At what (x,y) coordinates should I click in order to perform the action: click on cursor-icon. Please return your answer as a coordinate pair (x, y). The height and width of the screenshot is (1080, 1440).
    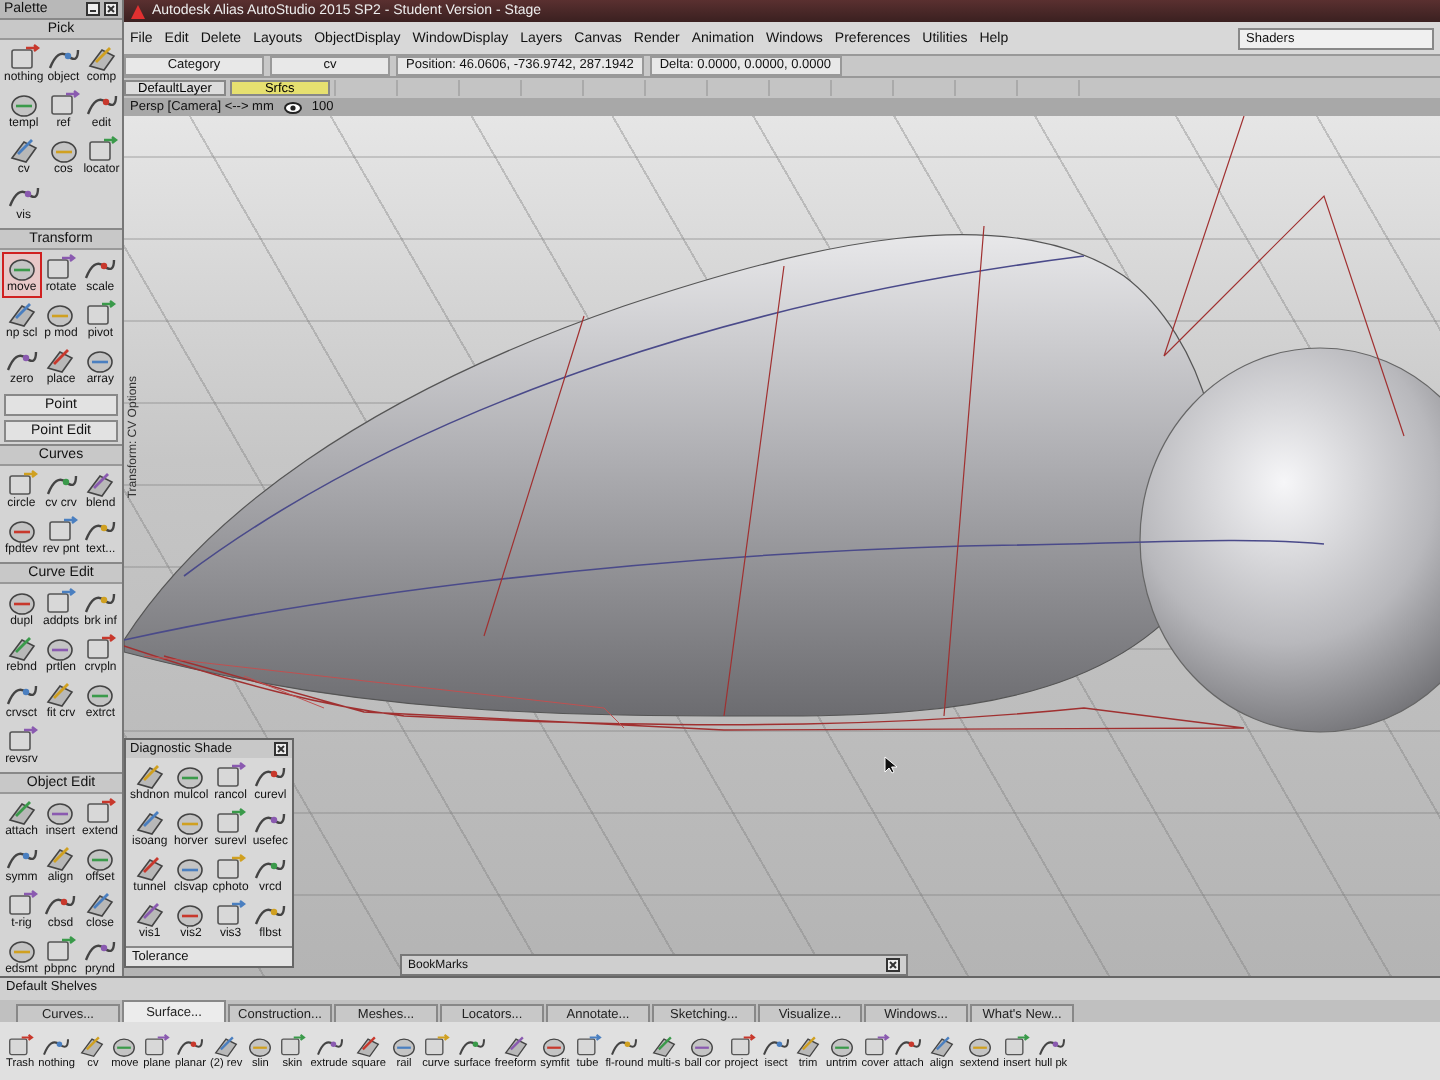
    Looking at the image, I should click on (891, 765).